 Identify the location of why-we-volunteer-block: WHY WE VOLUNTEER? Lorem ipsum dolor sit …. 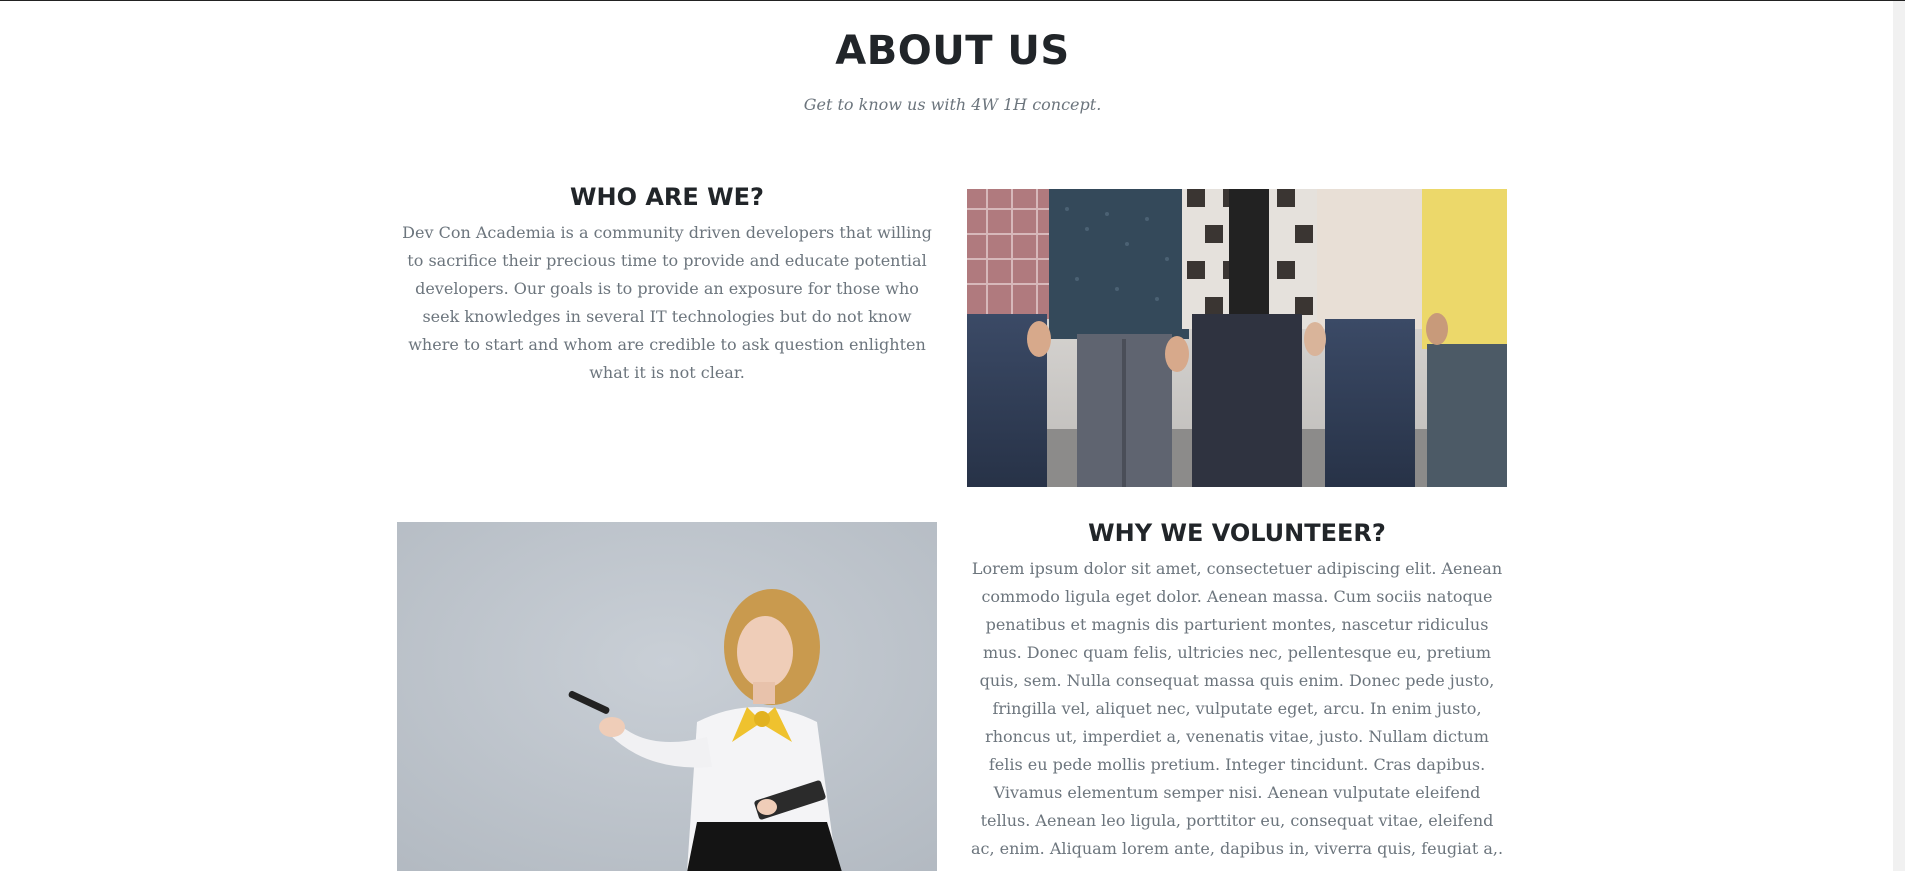
(1237, 690).